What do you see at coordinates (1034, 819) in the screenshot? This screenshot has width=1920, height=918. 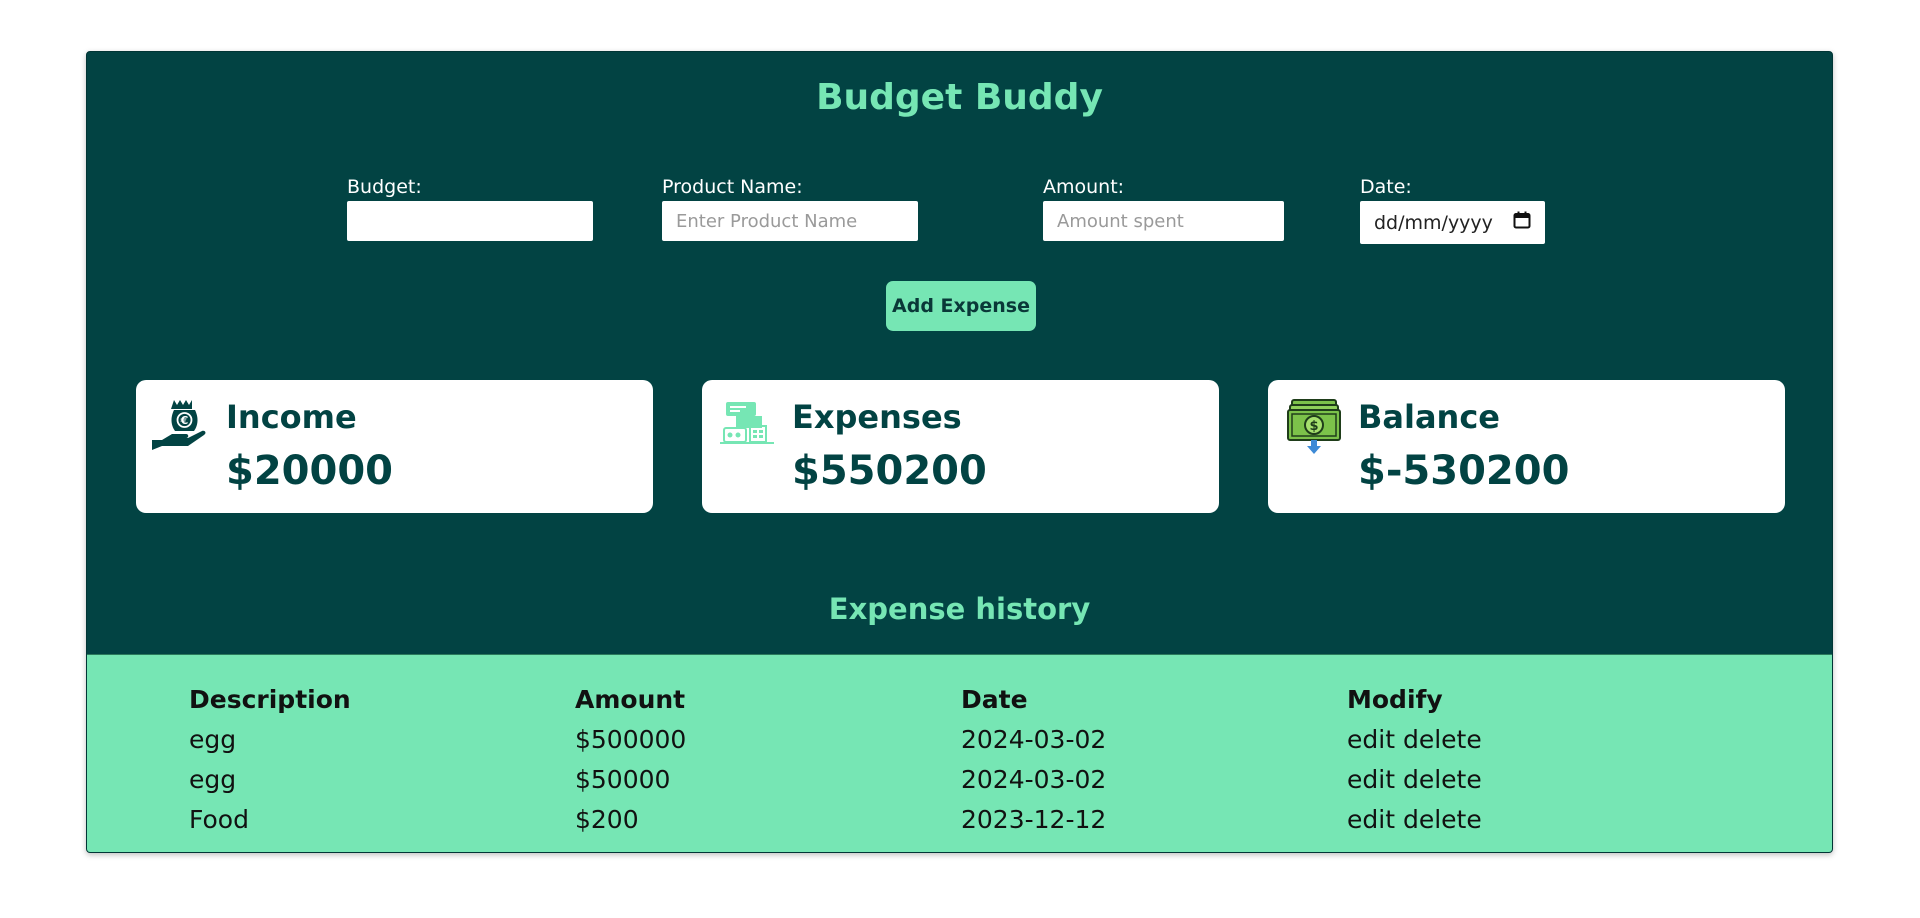 I see `row-date: 2023-12-12` at bounding box center [1034, 819].